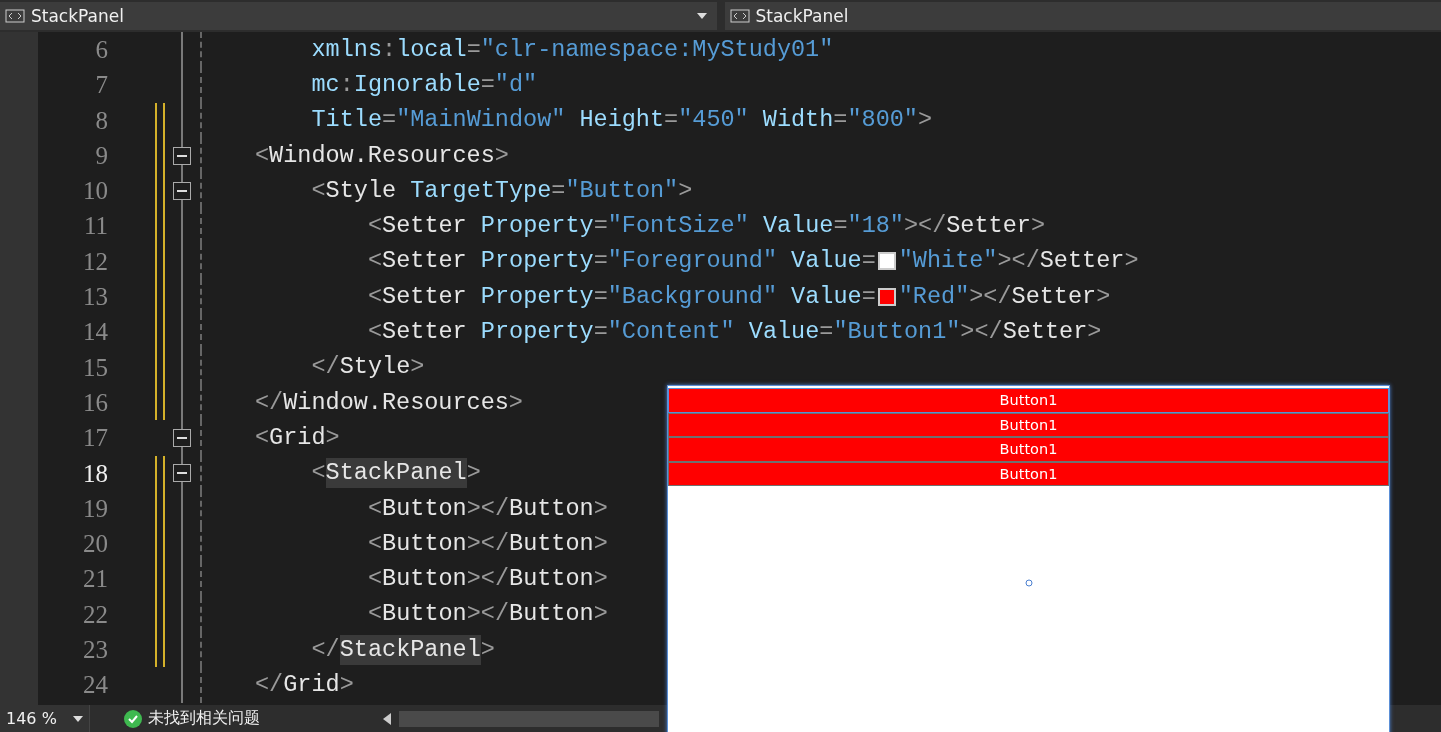 The width and height of the screenshot is (1441, 732). What do you see at coordinates (375, 367) in the screenshot?
I see `code-tag-name: Style` at bounding box center [375, 367].